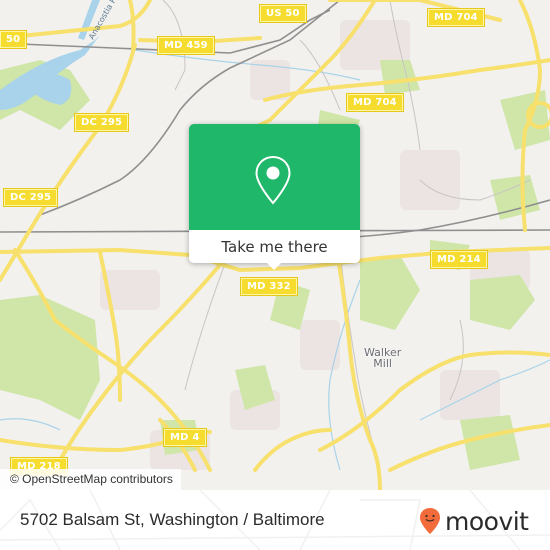  What do you see at coordinates (383, 358) in the screenshot?
I see `place-label-walker-mill: Walker Mill` at bounding box center [383, 358].